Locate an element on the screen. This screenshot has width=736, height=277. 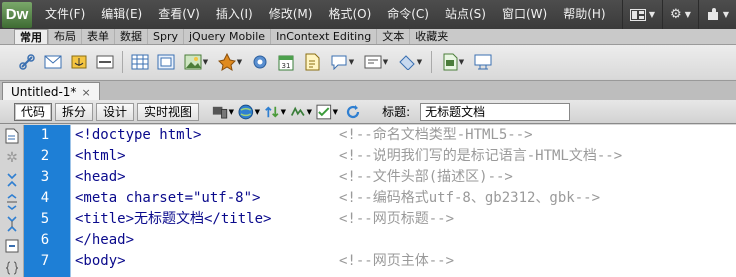
menu-modify: 修改(M) is located at coordinates (291, 14).